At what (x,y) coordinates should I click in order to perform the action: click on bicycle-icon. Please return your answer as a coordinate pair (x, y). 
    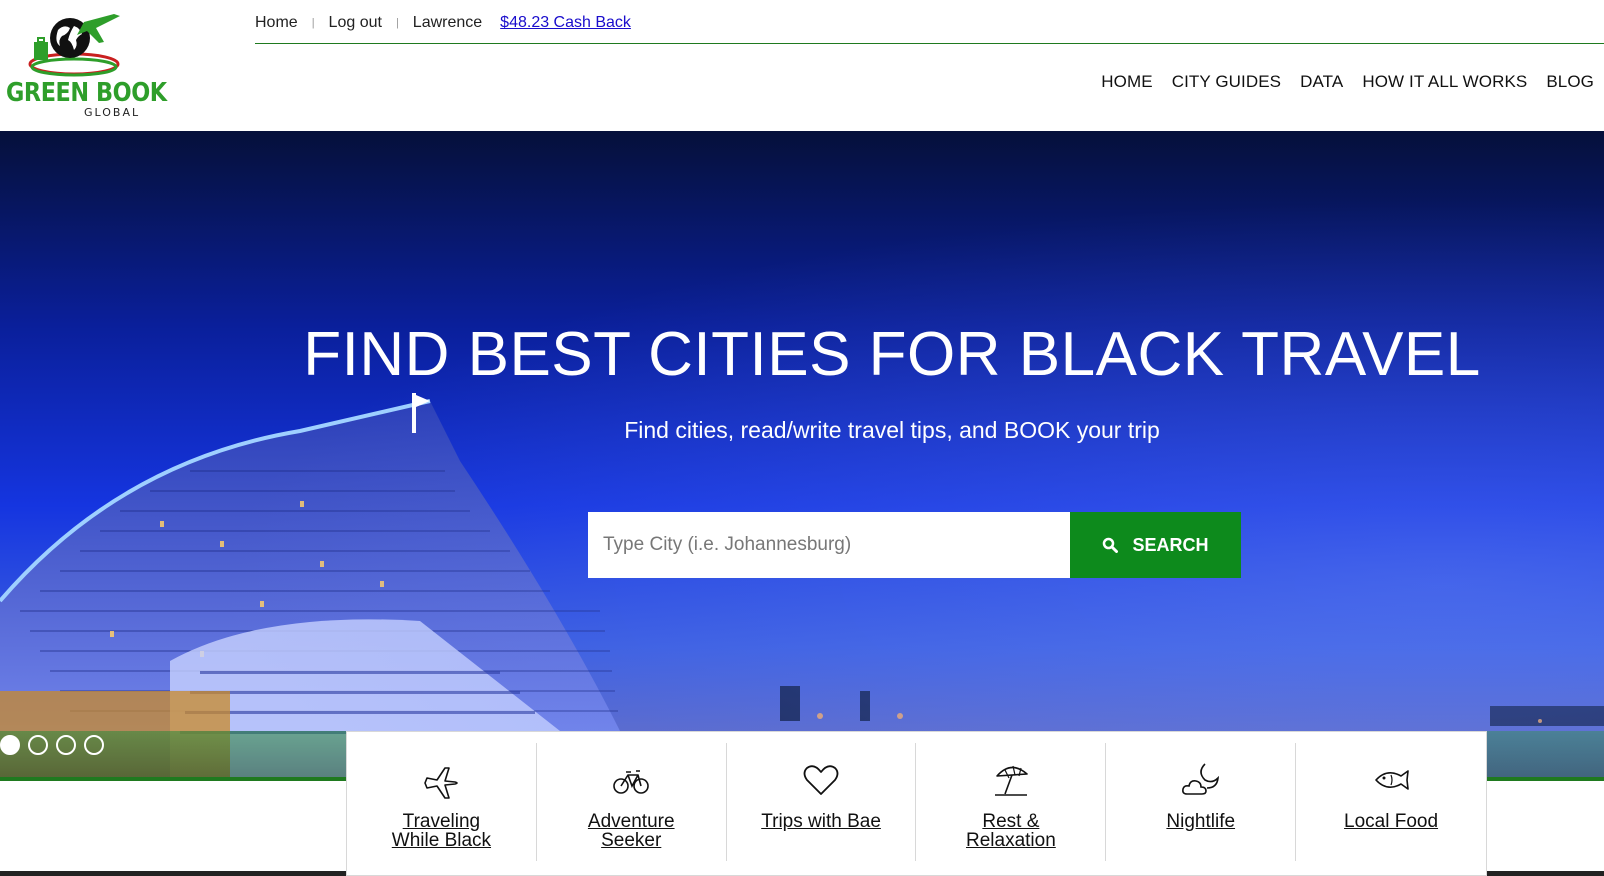
    Looking at the image, I should click on (631, 782).